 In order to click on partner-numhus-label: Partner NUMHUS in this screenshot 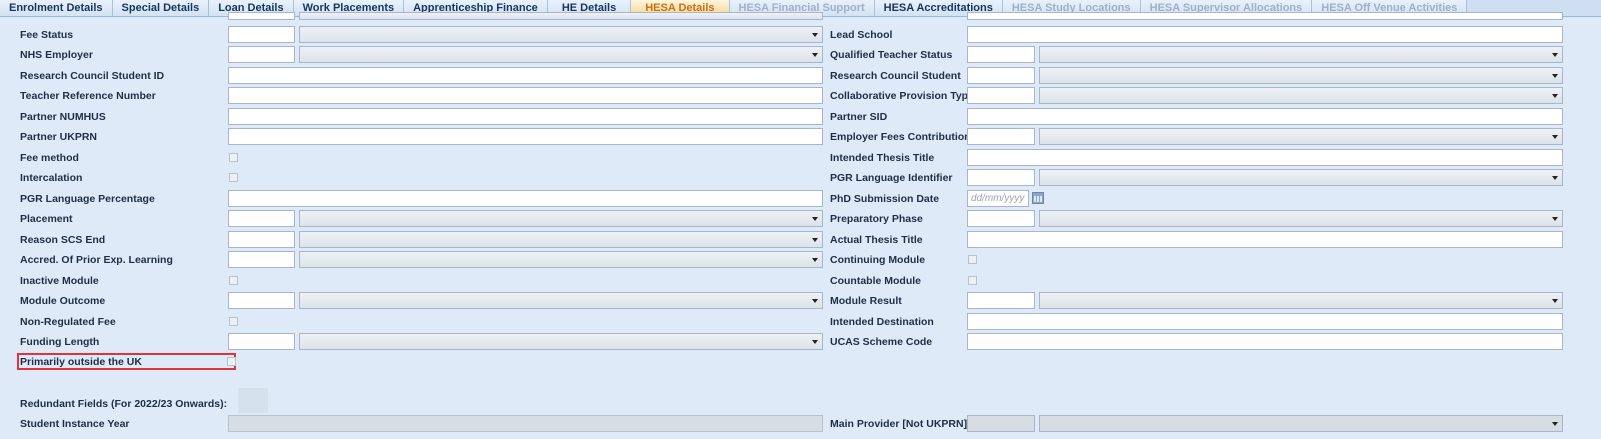, I will do `click(63, 117)`.